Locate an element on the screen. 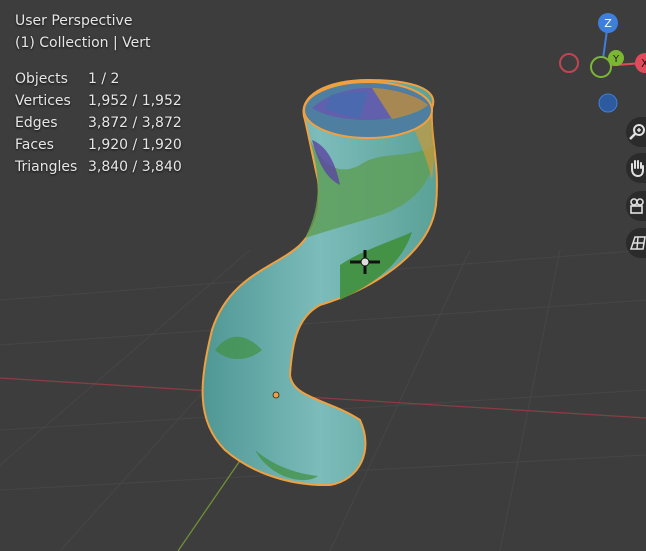 The height and width of the screenshot is (551, 646). axis-gizmo: Y Z X is located at coordinates (602, 63).